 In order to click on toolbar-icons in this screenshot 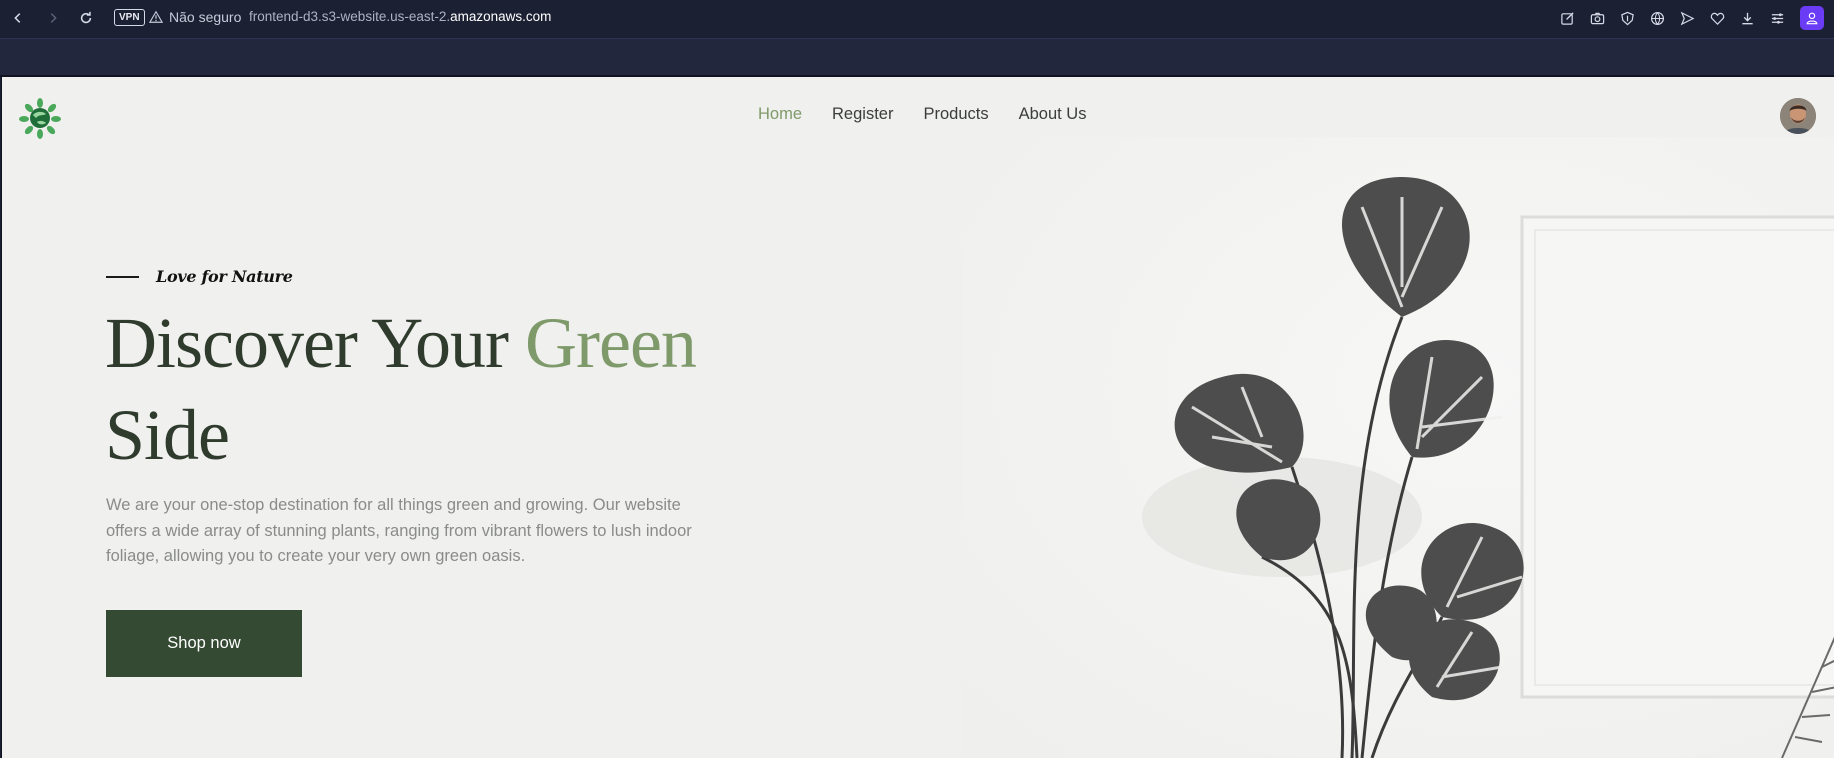, I will do `click(1672, 18)`.